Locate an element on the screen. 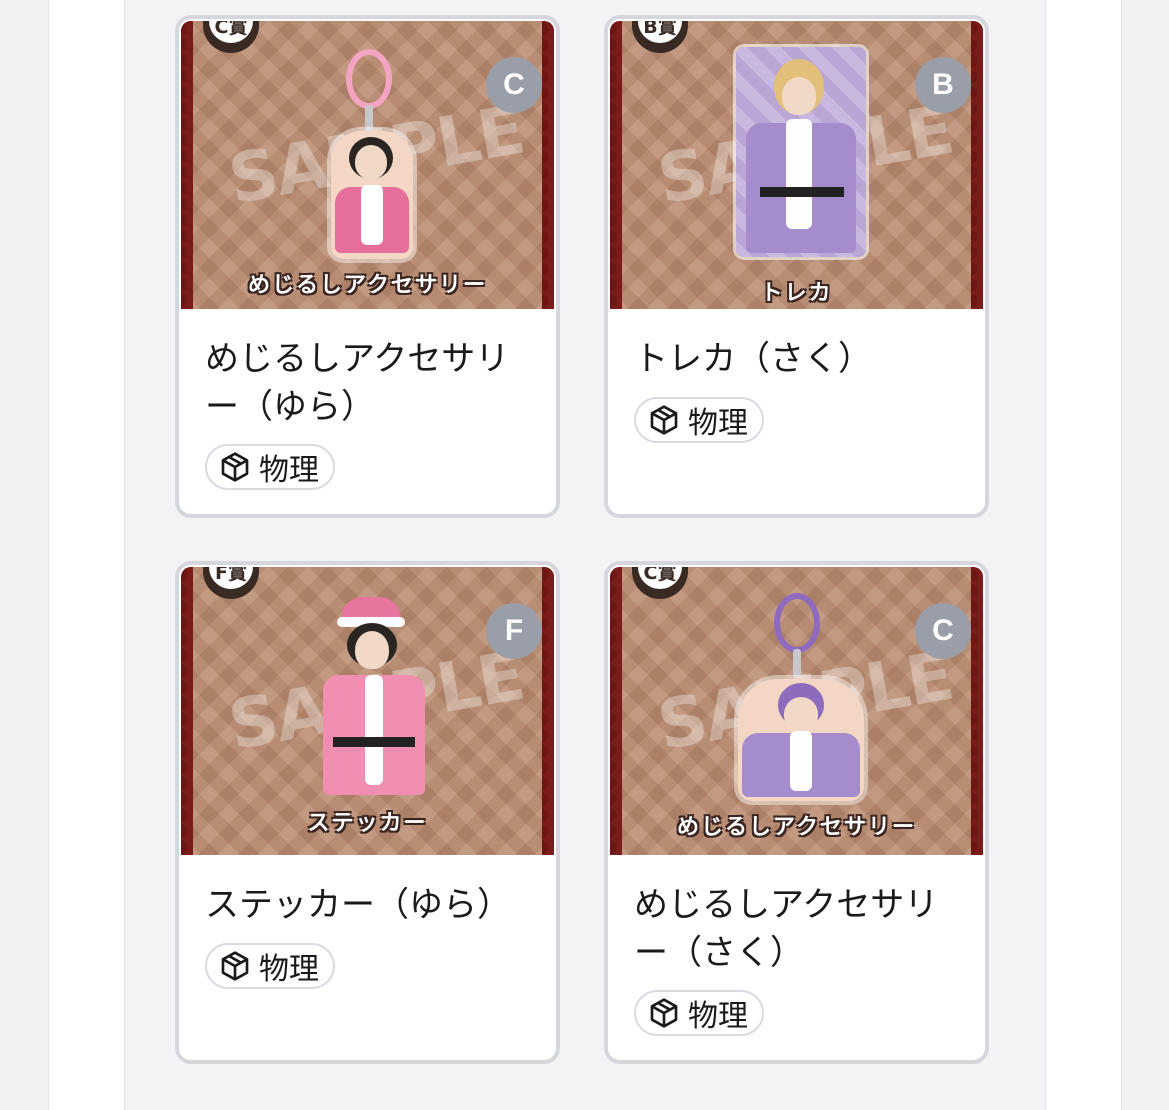 This screenshot has height=1110, width=1169. product-card: SAMPLE C賞 めじるしアクセサリー C めじるしアクセサリー（さく） 物理 is located at coordinates (796, 812).